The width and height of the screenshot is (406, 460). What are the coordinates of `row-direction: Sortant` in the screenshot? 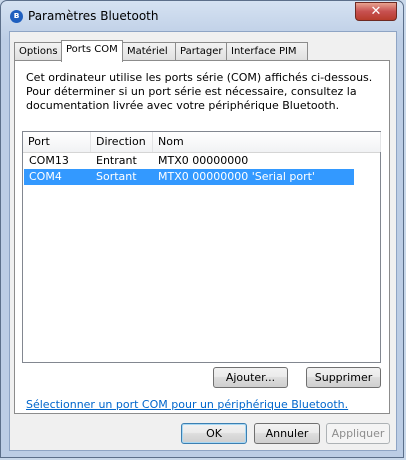 It's located at (116, 176).